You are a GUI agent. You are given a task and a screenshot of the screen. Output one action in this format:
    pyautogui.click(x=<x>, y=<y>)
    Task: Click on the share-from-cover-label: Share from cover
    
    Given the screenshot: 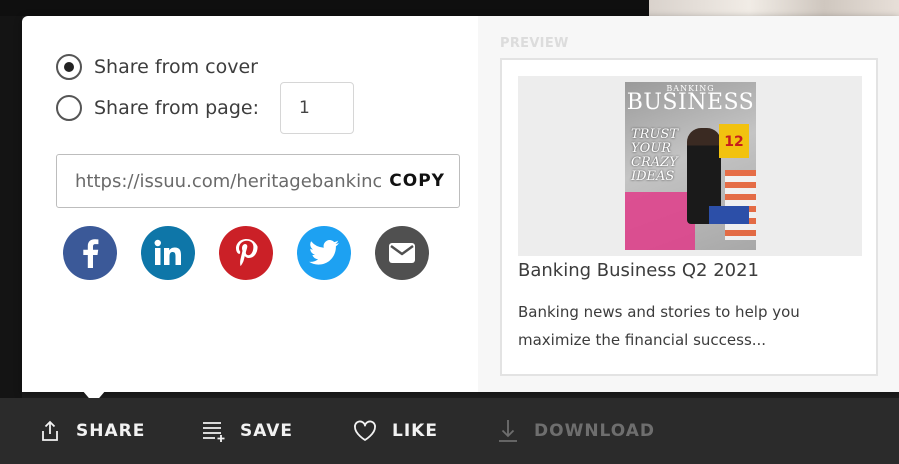 What is the action you would take?
    pyautogui.click(x=176, y=67)
    